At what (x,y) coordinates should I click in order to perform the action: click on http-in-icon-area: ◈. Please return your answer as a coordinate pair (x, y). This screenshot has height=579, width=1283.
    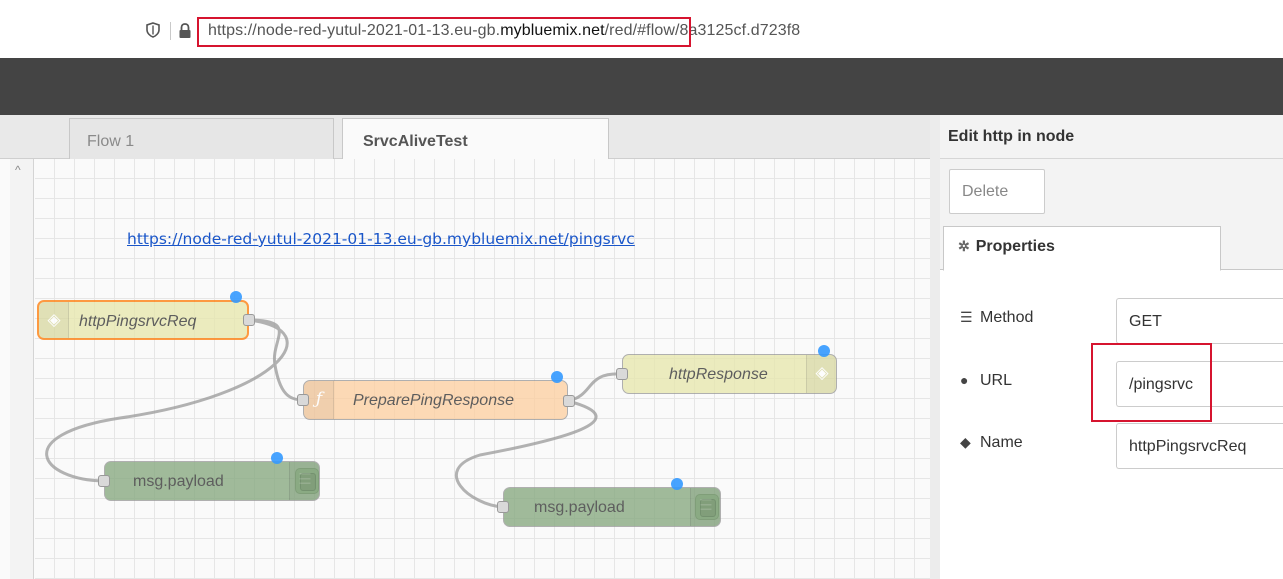
    Looking at the image, I should click on (54, 320).